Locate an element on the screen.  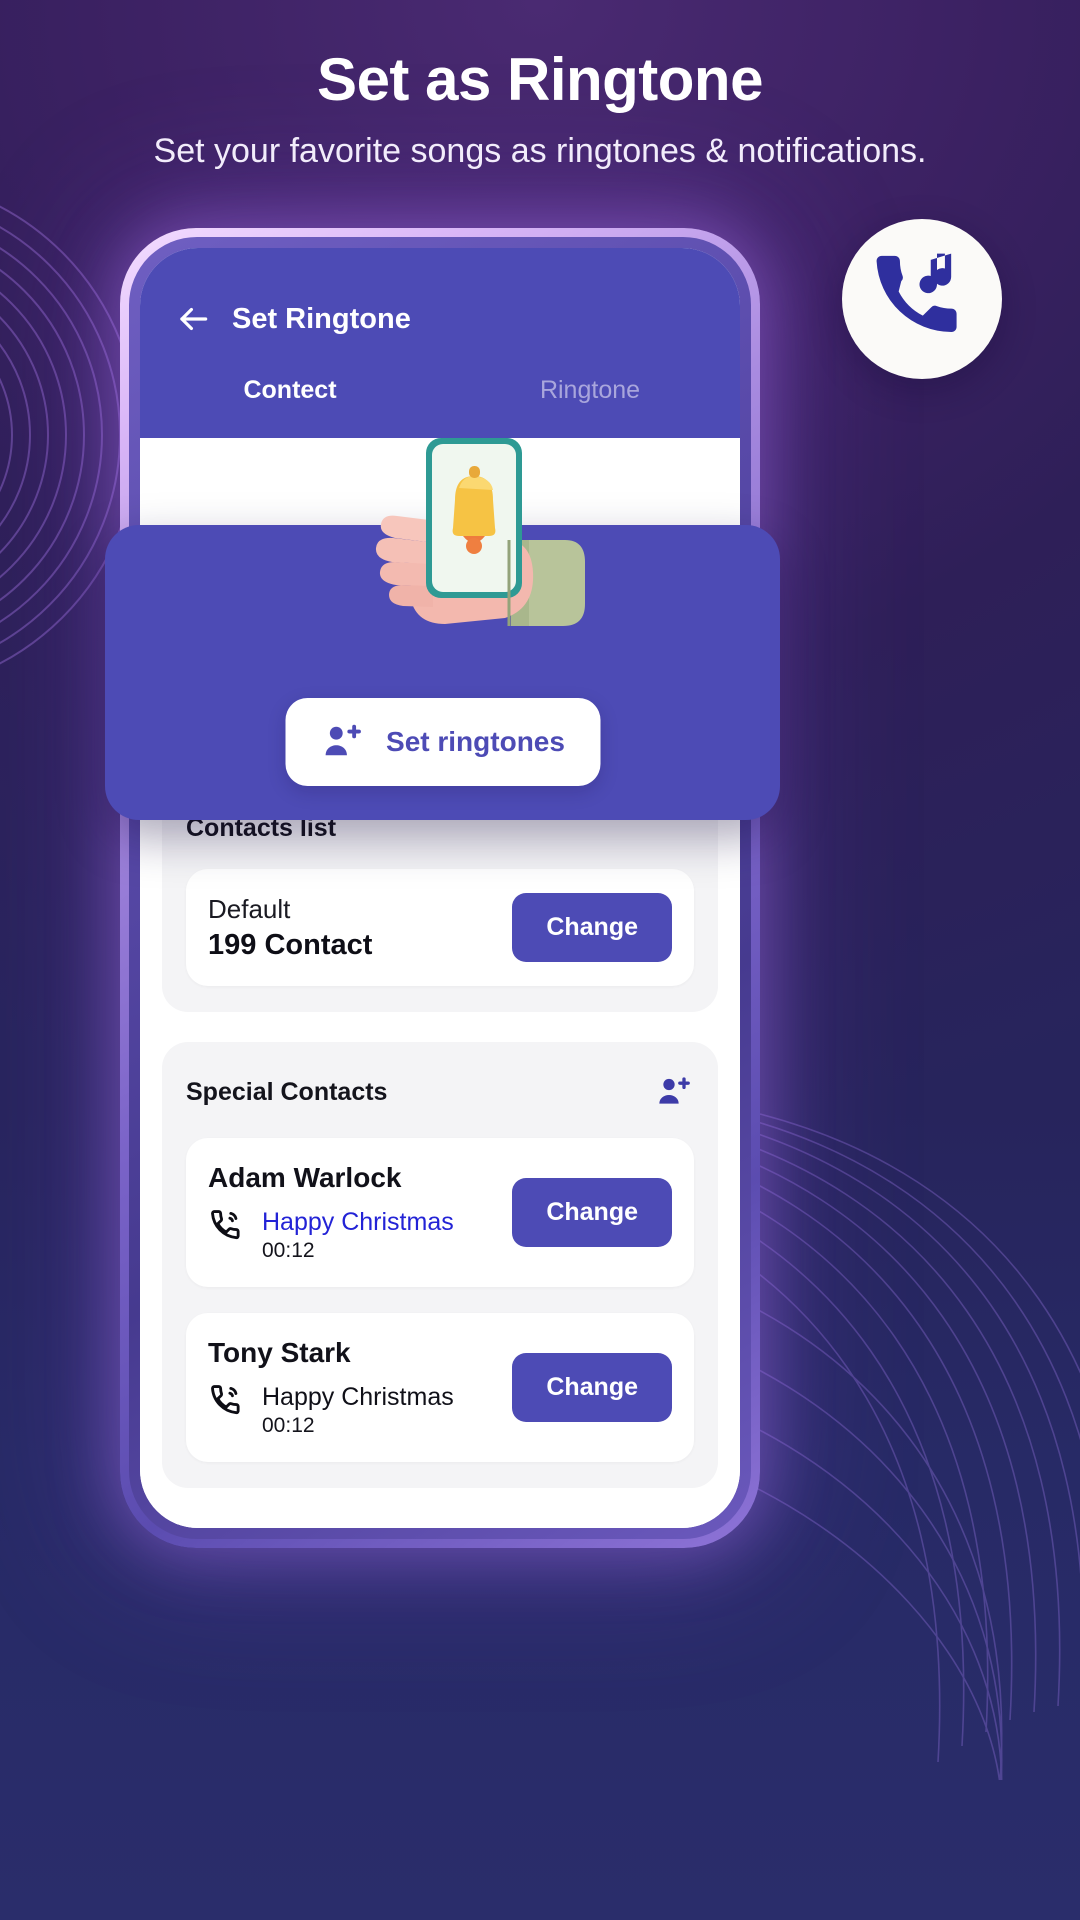
tab-contect: Contect is located at coordinates (290, 390).